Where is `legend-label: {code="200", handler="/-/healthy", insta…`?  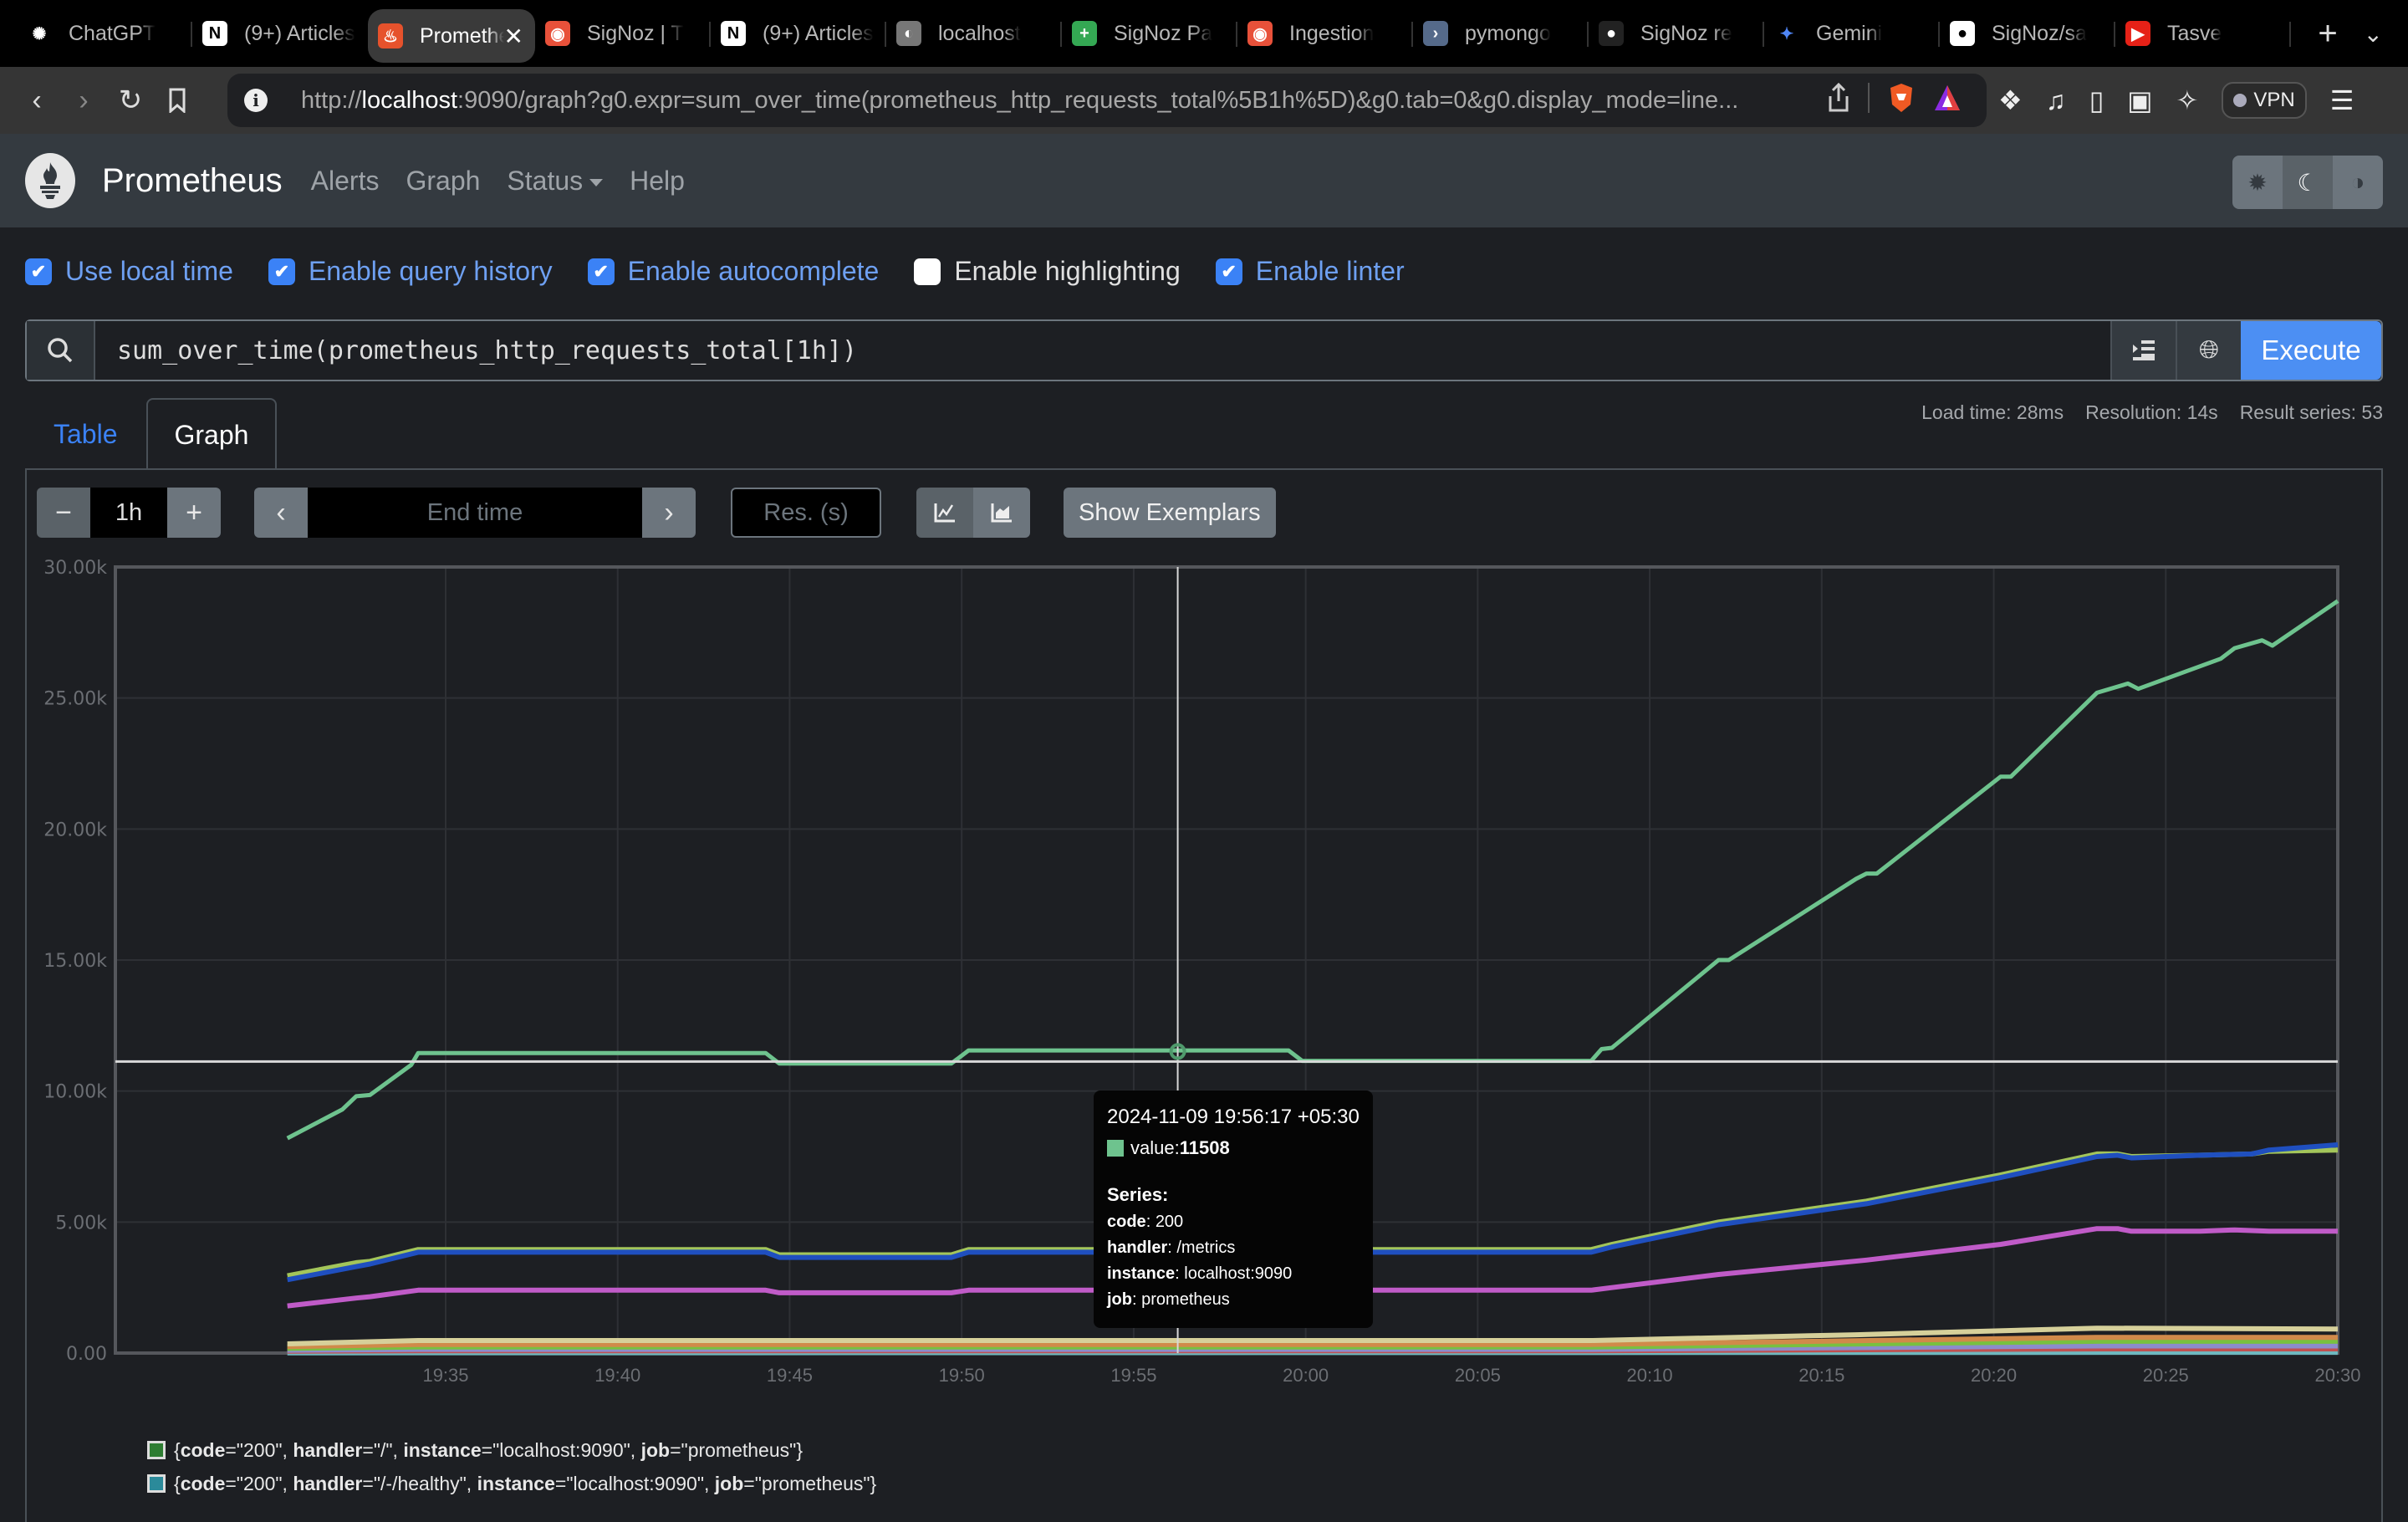
legend-label: {code="200", handler="/-/healthy", insta… is located at coordinates (525, 1483).